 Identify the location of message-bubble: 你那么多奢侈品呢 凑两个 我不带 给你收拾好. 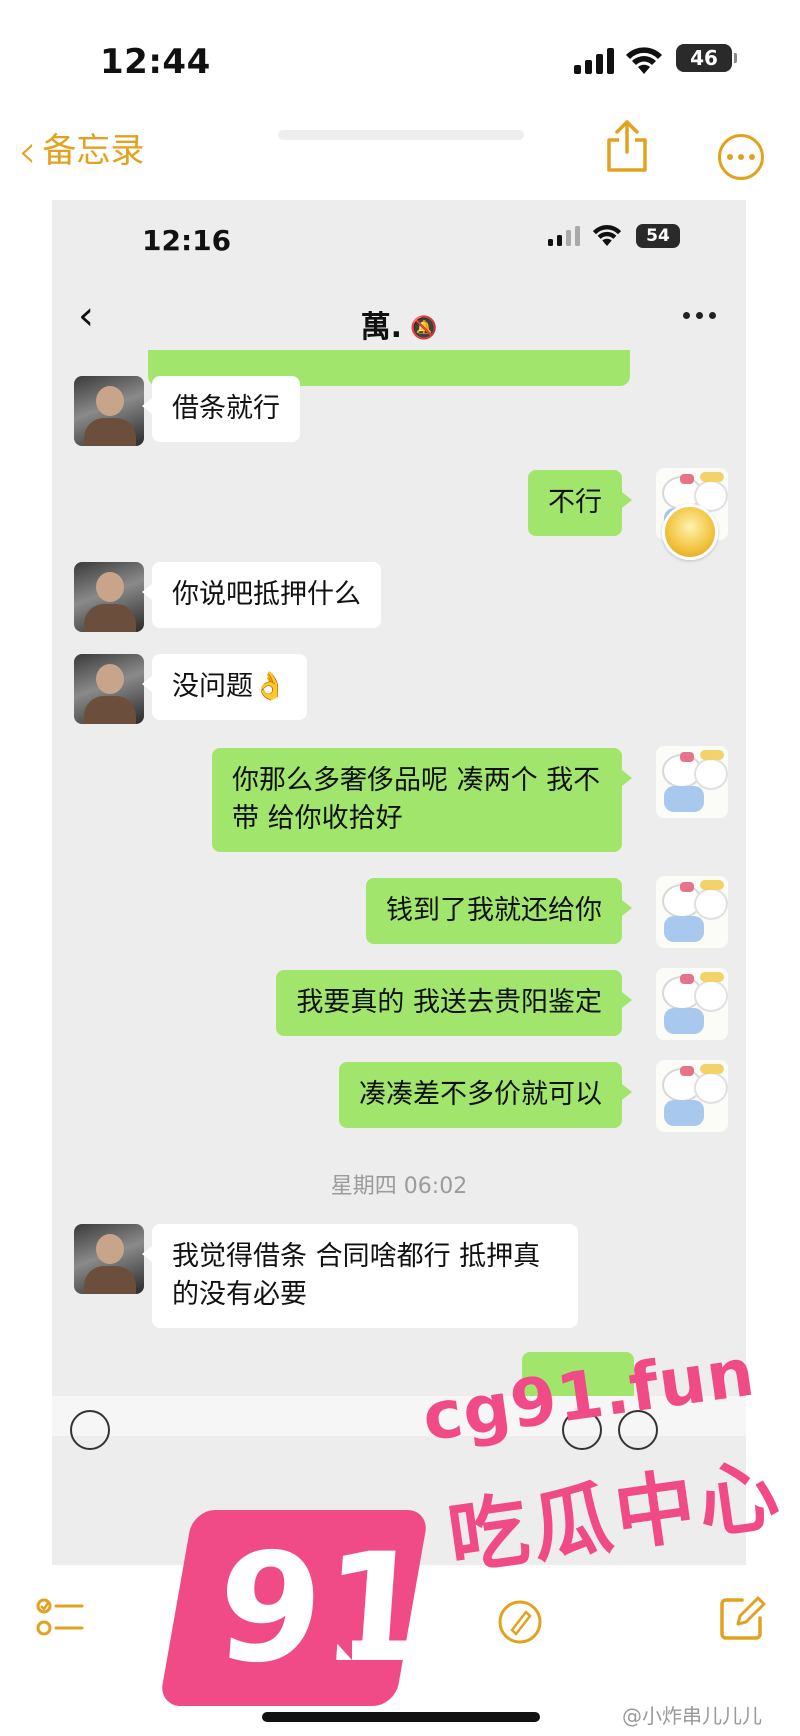
(422, 800).